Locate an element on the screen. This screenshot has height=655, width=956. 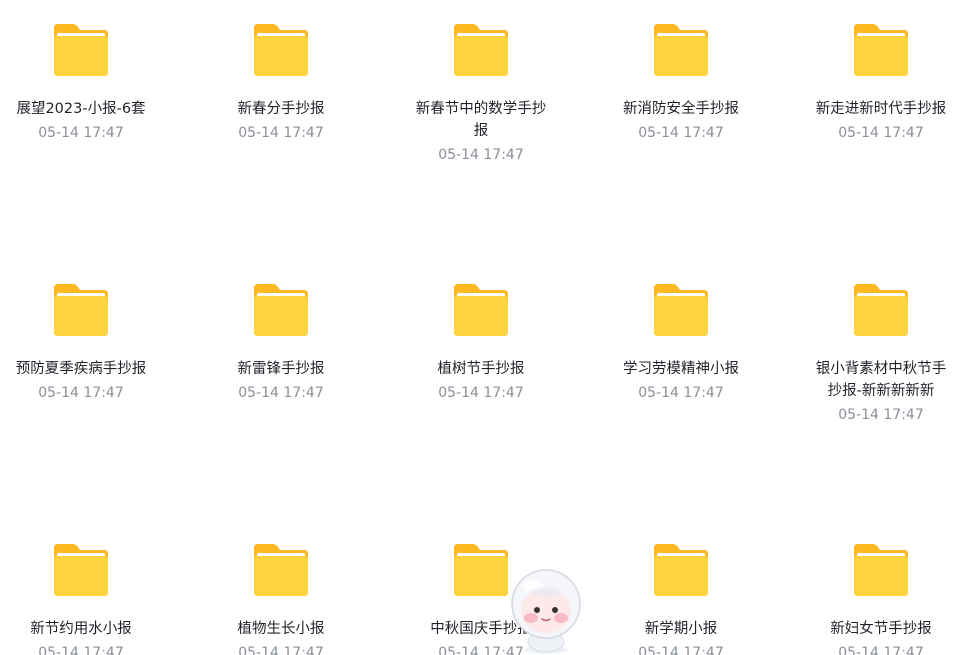
folder-name: 新妇女节手抄报 is located at coordinates (881, 629).